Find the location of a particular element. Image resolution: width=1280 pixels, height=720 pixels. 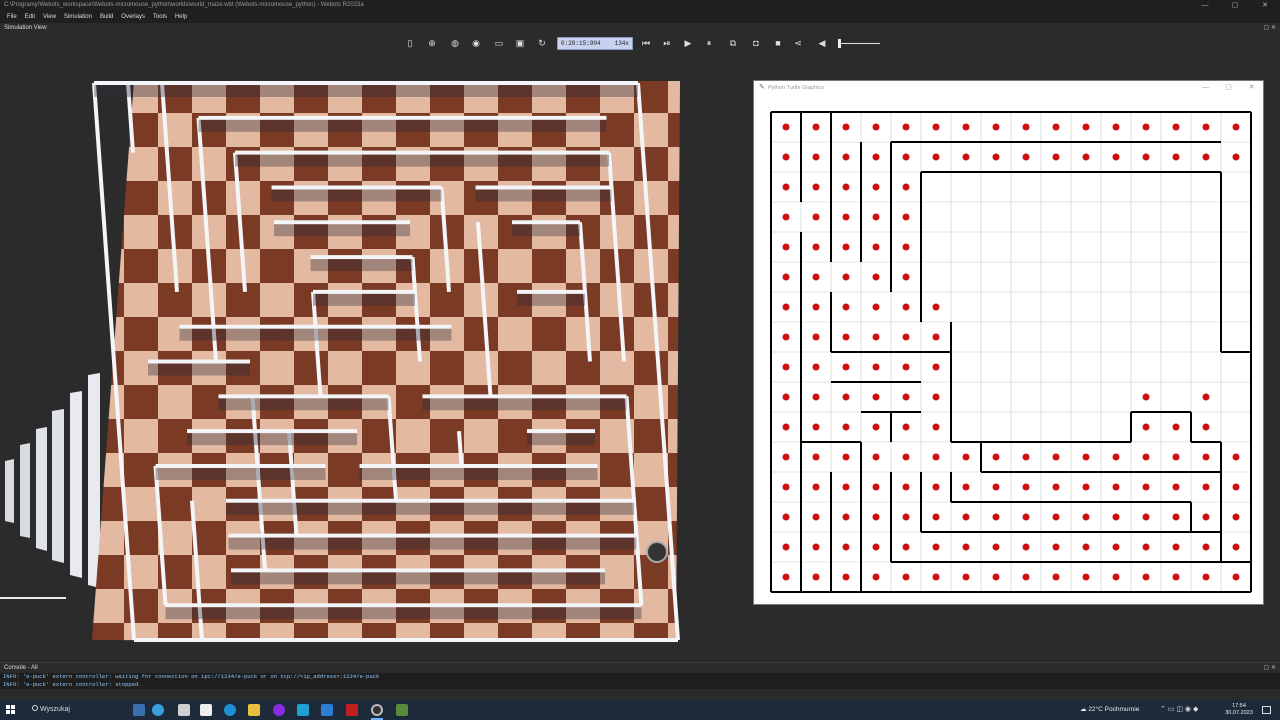

fast-forward-icon: ⧉ is located at coordinates (733, 43).